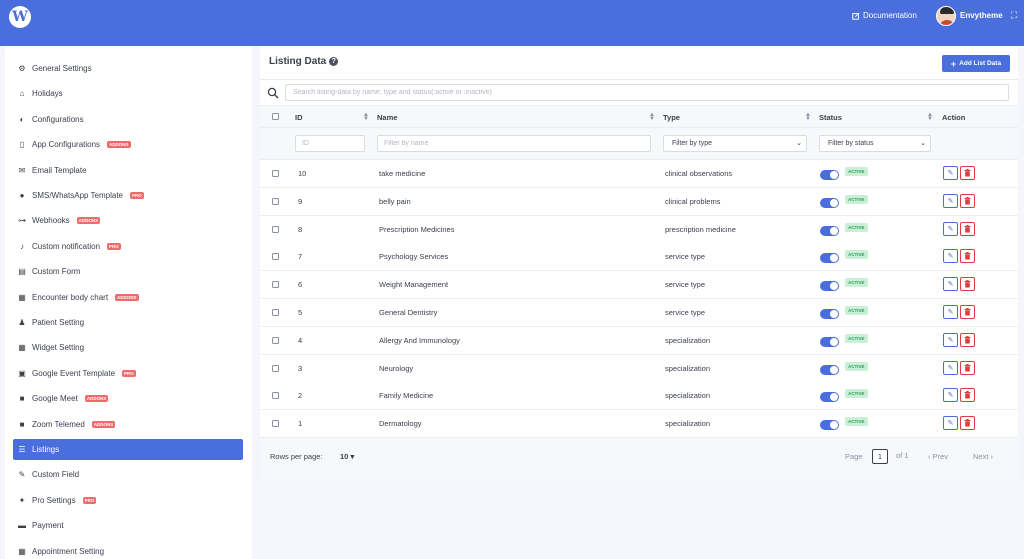 The height and width of the screenshot is (559, 1024). I want to click on sidebar-item: ⌂ Holidays, so click(128, 93).